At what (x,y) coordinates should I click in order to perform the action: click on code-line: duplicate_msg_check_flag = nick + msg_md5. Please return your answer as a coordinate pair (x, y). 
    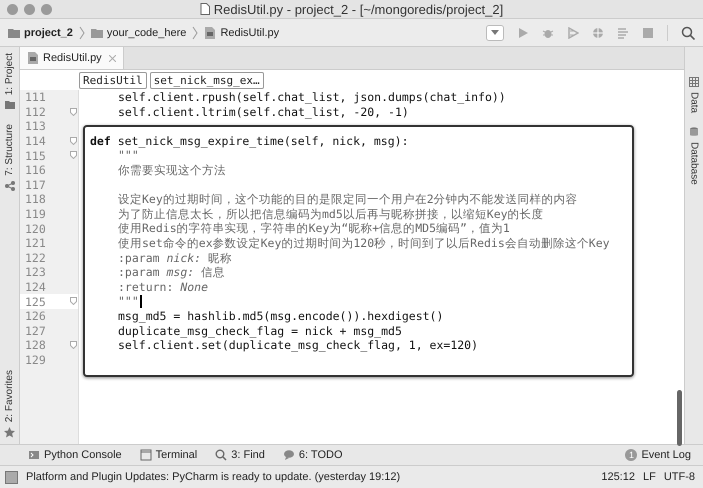
    Looking at the image, I should click on (260, 331).